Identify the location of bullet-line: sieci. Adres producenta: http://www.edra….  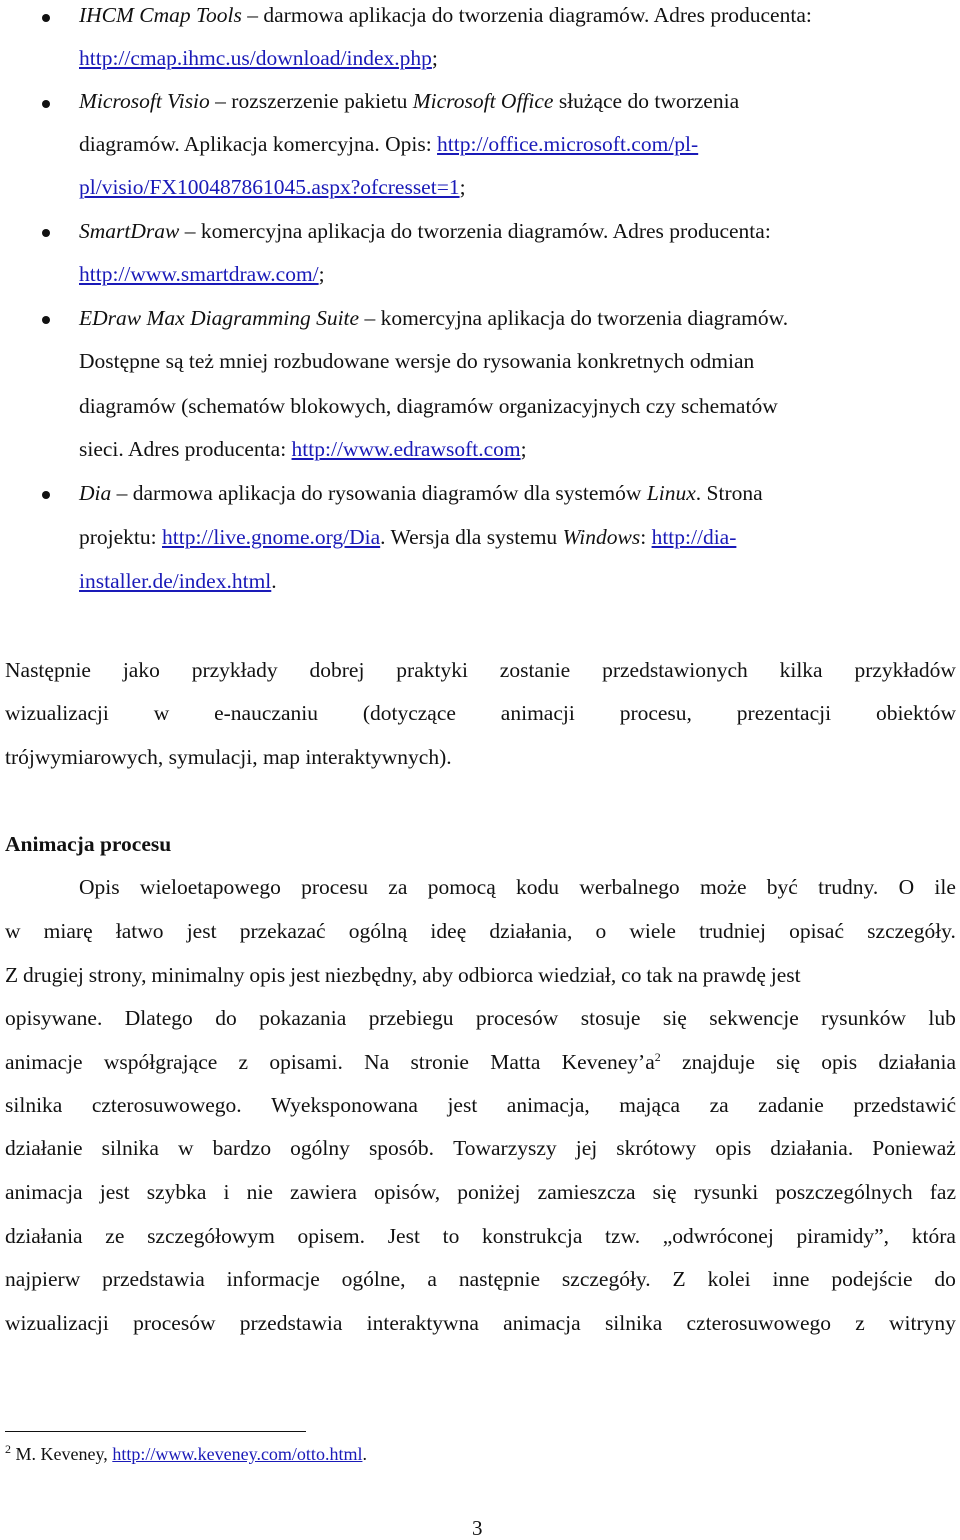
(303, 449).